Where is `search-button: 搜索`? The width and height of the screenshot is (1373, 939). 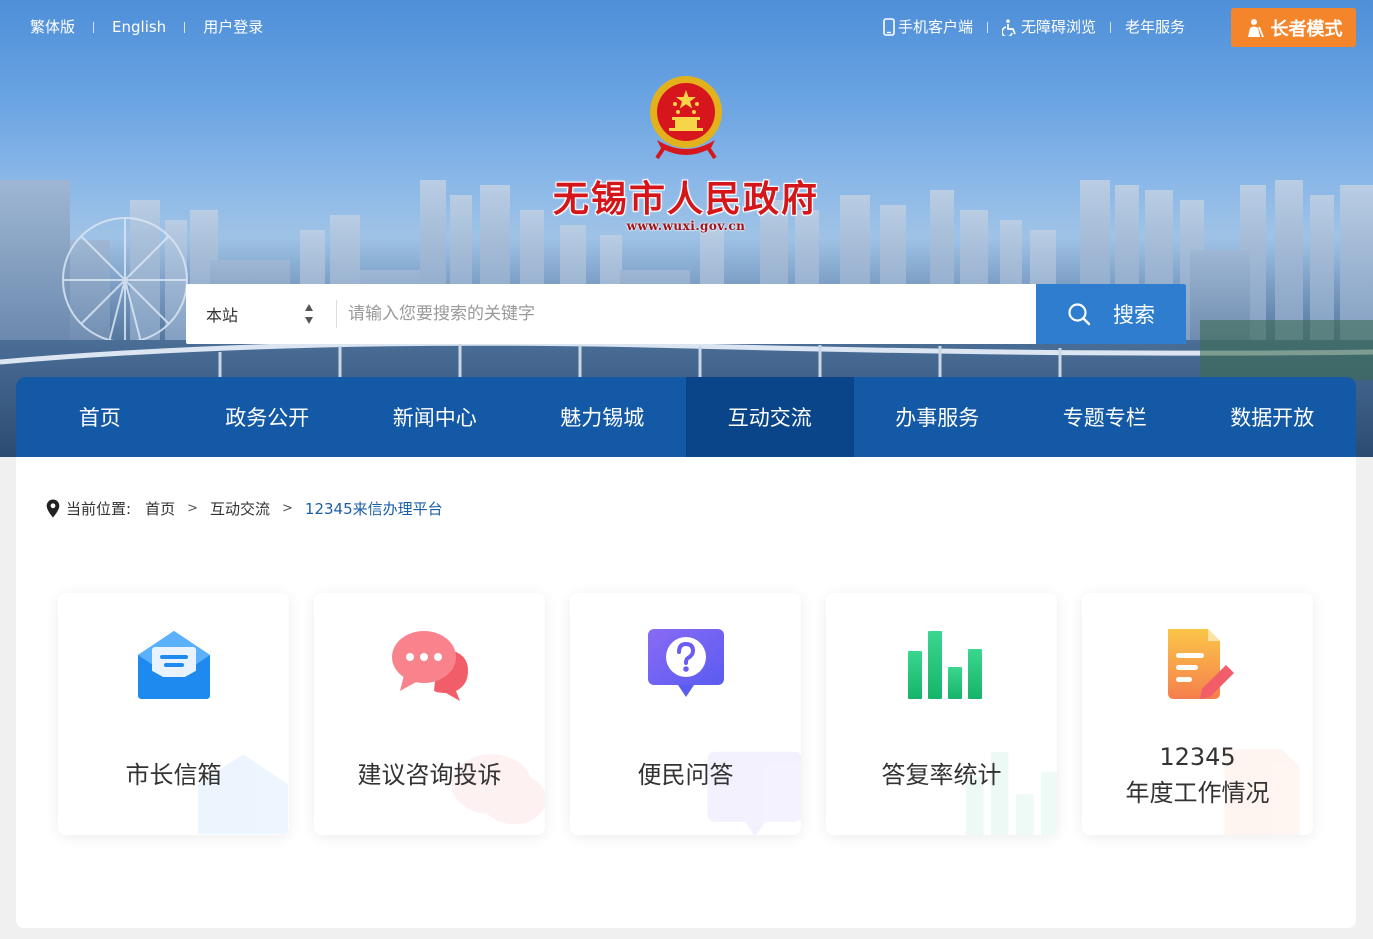 search-button: 搜索 is located at coordinates (1111, 314).